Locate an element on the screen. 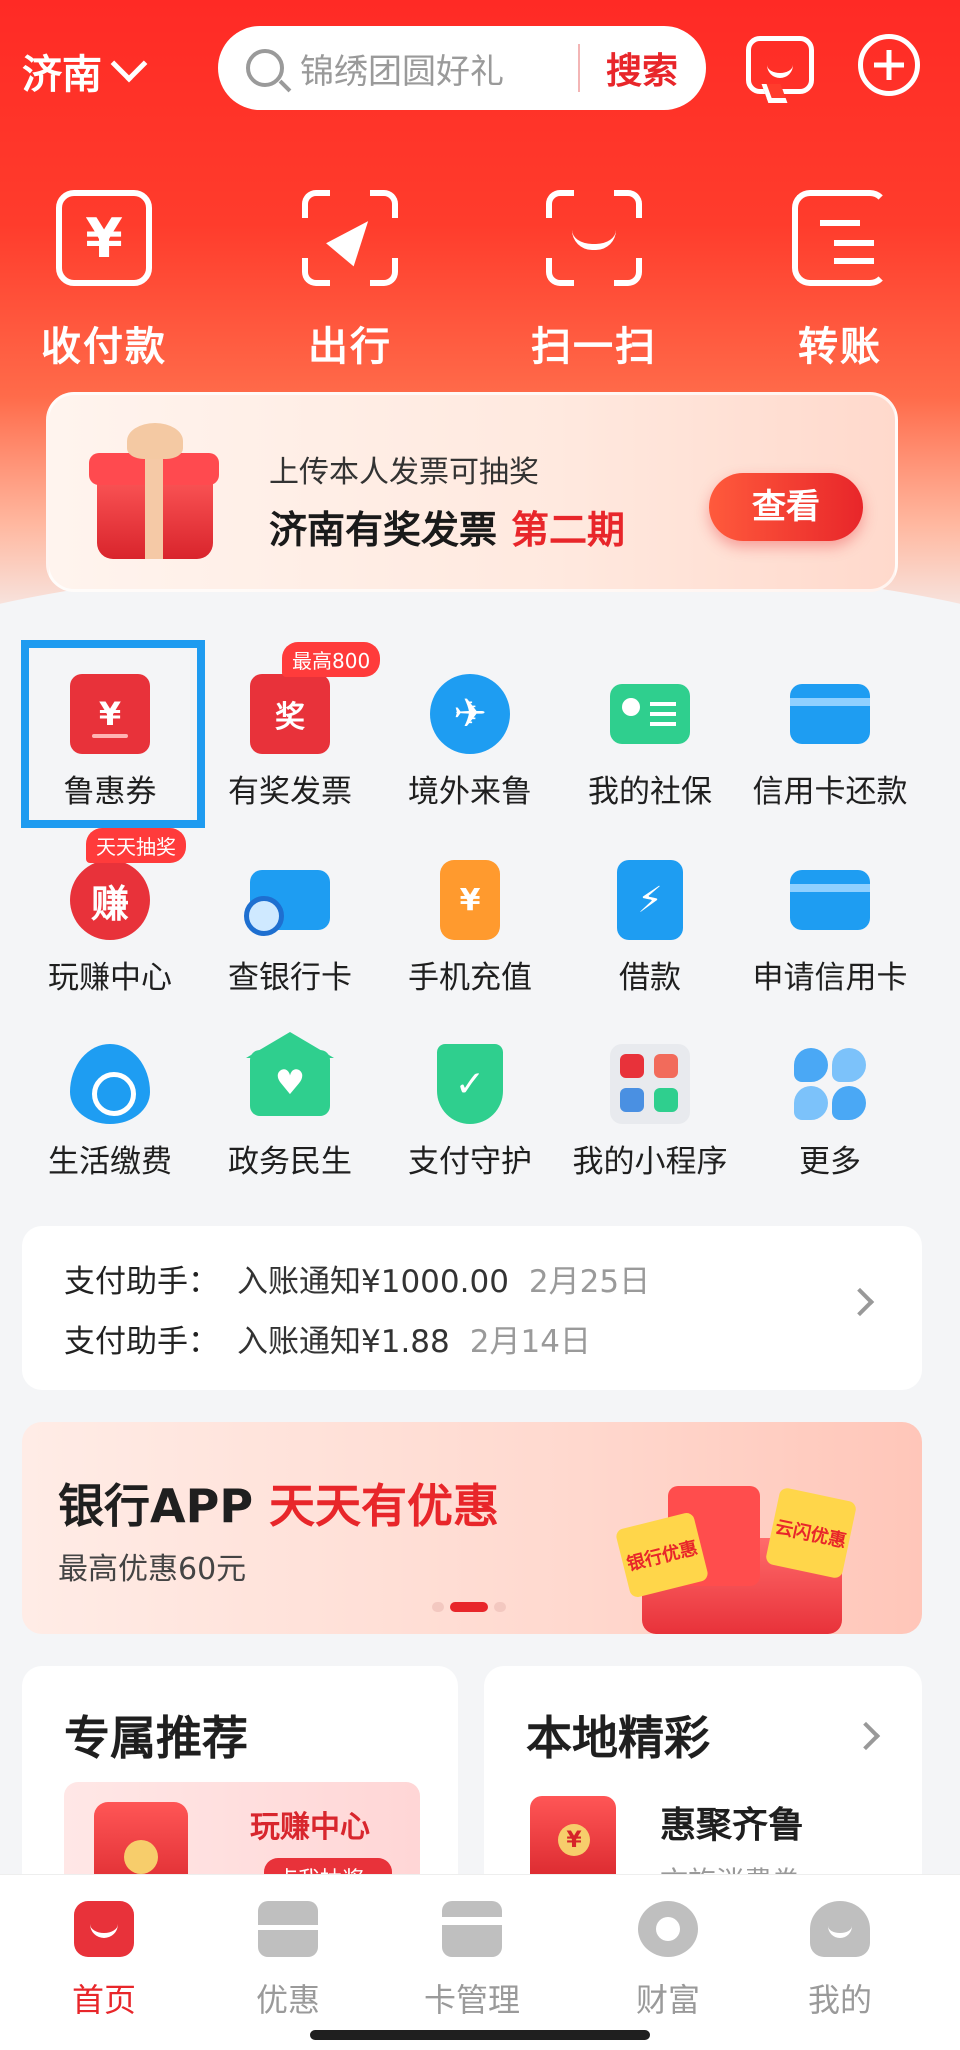  search-divider is located at coordinates (579, 68).